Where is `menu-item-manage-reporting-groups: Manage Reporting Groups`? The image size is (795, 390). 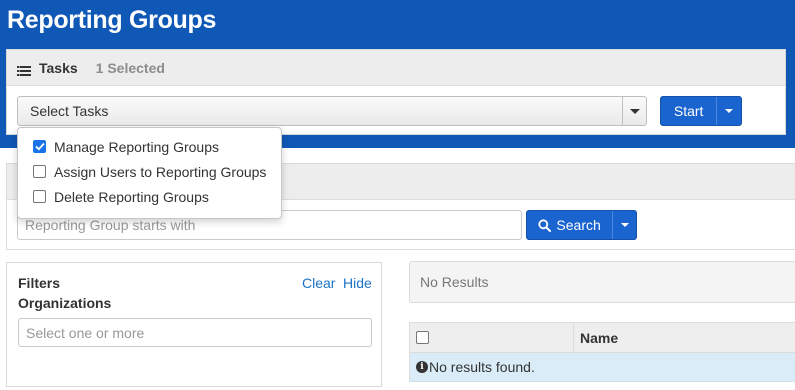 menu-item-manage-reporting-groups: Manage Reporting Groups is located at coordinates (149, 146).